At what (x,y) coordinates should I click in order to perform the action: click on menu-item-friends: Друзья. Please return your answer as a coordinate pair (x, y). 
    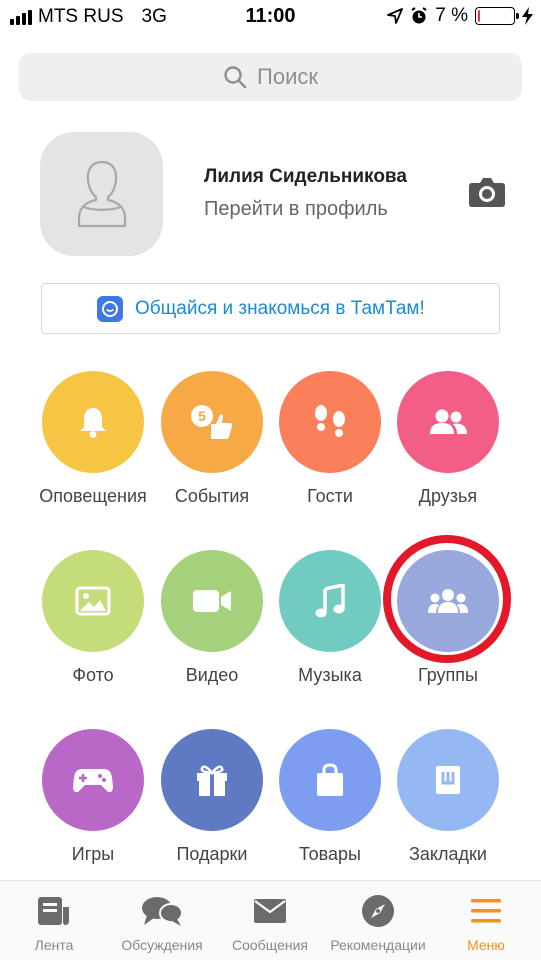
    Looking at the image, I should click on (448, 446).